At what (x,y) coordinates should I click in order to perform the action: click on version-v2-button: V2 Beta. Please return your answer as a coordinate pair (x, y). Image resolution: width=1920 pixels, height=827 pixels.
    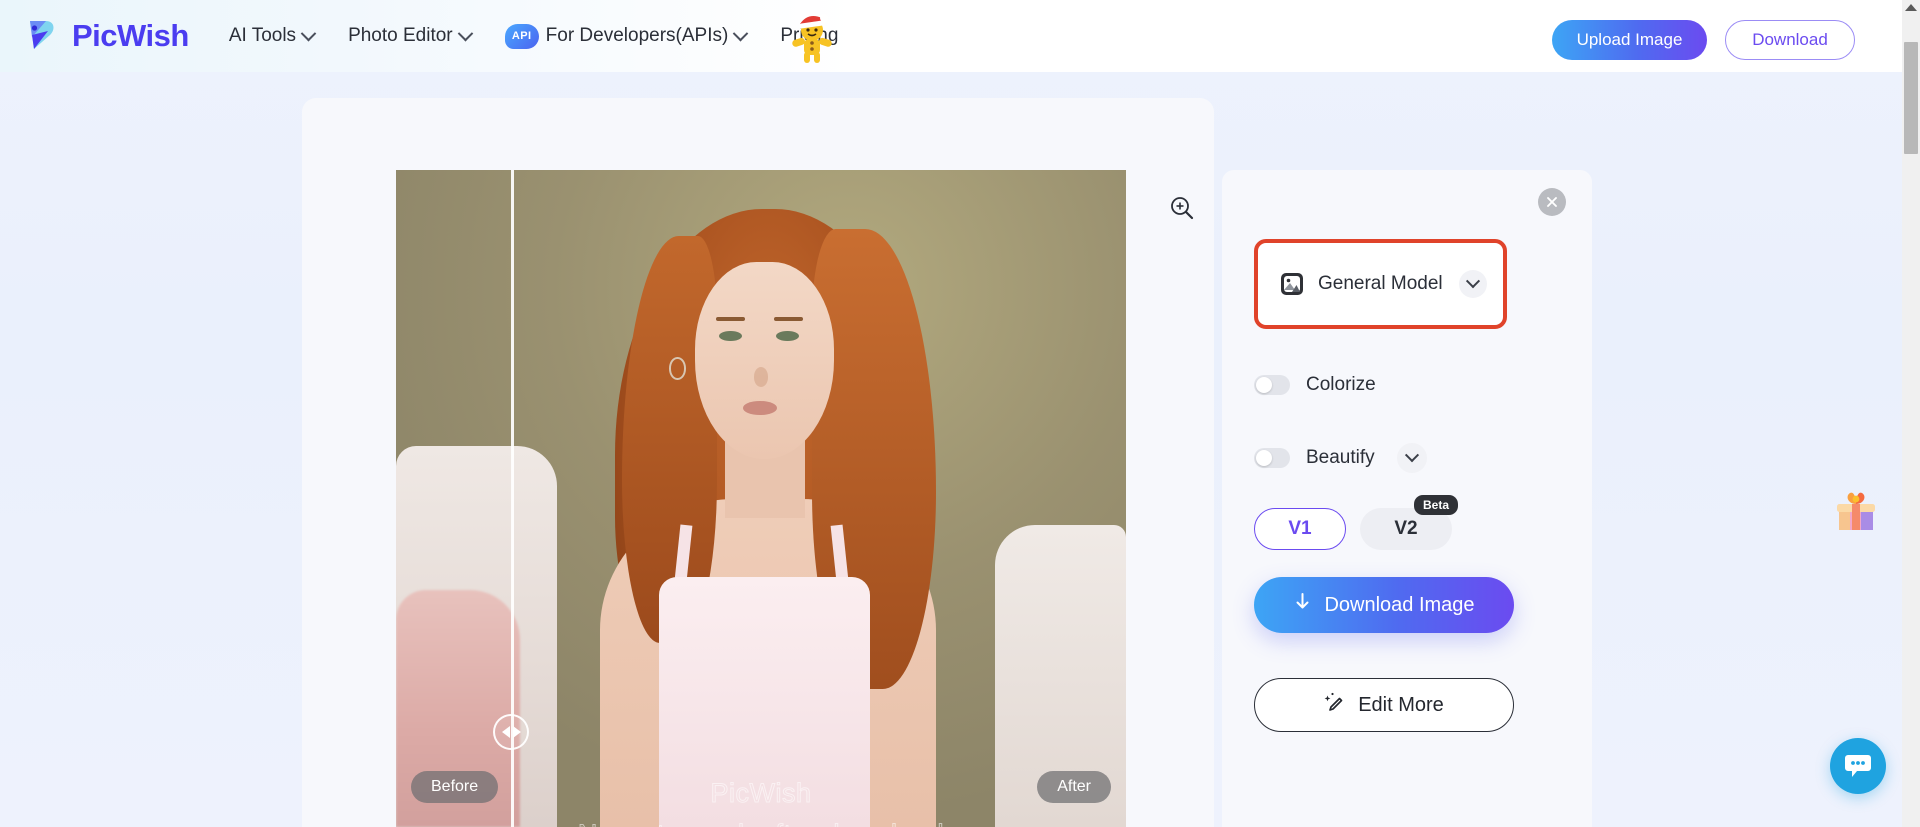
    Looking at the image, I should click on (1409, 522).